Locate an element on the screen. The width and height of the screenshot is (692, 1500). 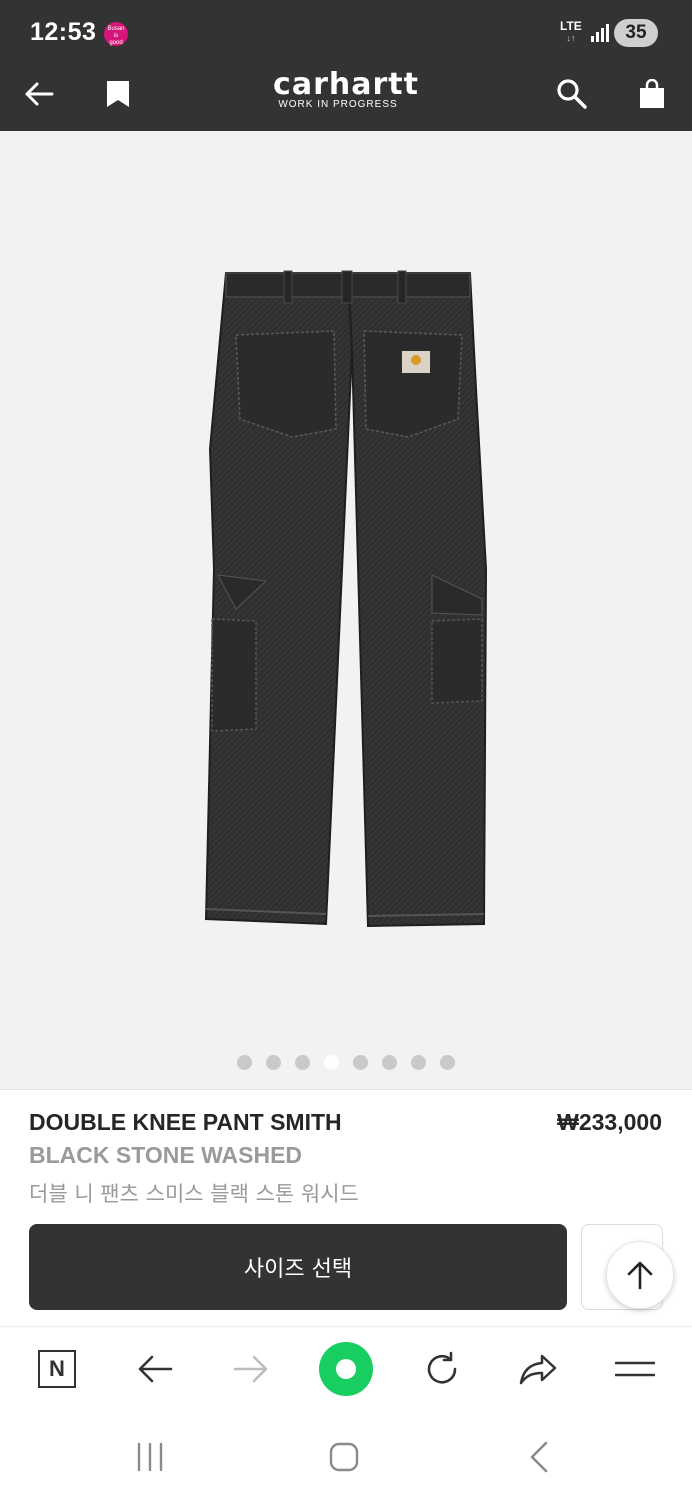
shopping-bag-button is located at coordinates (652, 94).